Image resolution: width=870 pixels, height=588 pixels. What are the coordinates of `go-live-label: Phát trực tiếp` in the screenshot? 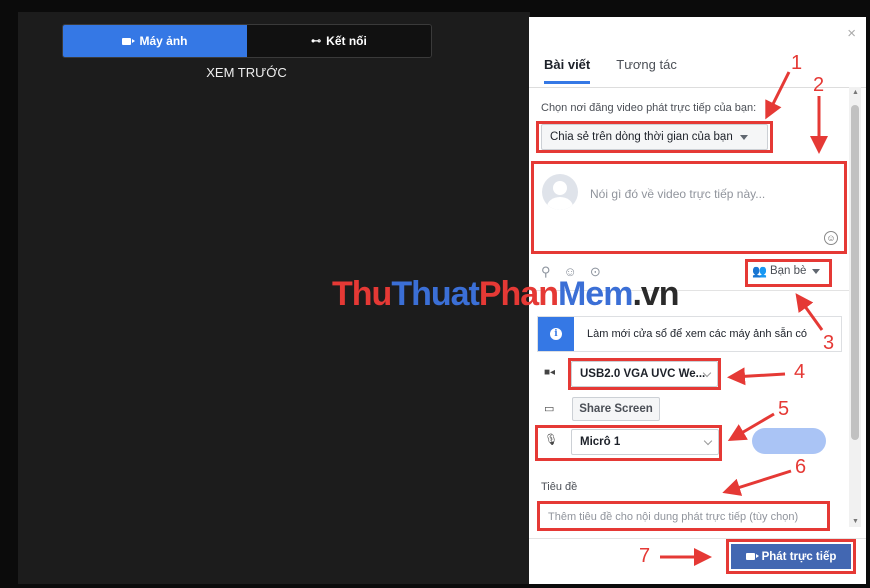 It's located at (799, 556).